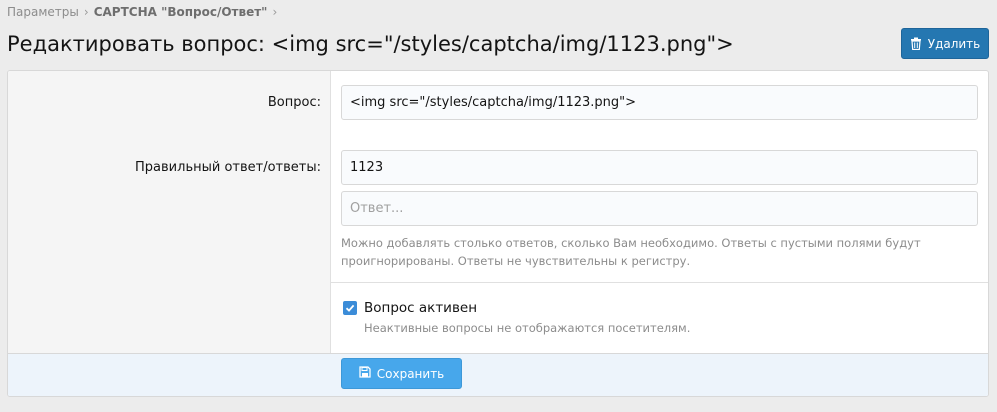 Image resolution: width=997 pixels, height=412 pixels. Describe the element at coordinates (43, 12) in the screenshot. I see `breadcrumb-item-parameters: Параметры` at that location.